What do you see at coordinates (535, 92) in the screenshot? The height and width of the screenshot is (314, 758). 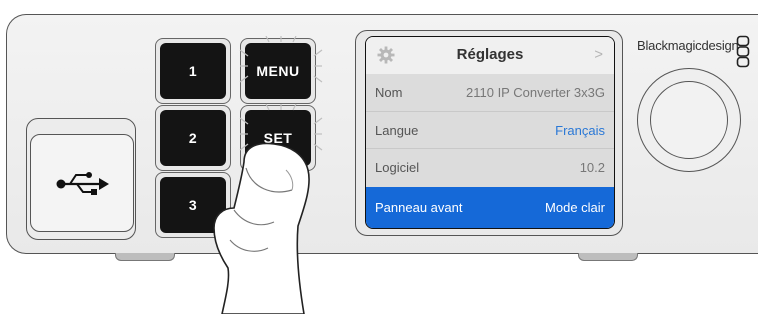 I see `lcd-row-value: 2110 IP Converter 3x3G` at bounding box center [535, 92].